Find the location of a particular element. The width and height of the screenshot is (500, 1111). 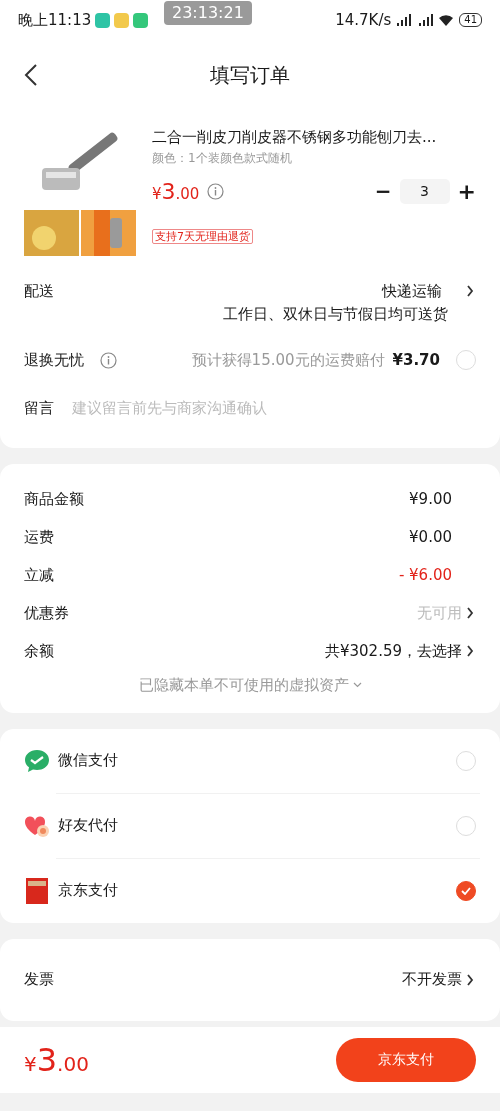

status-time: 晚上11:13 is located at coordinates (55, 20).